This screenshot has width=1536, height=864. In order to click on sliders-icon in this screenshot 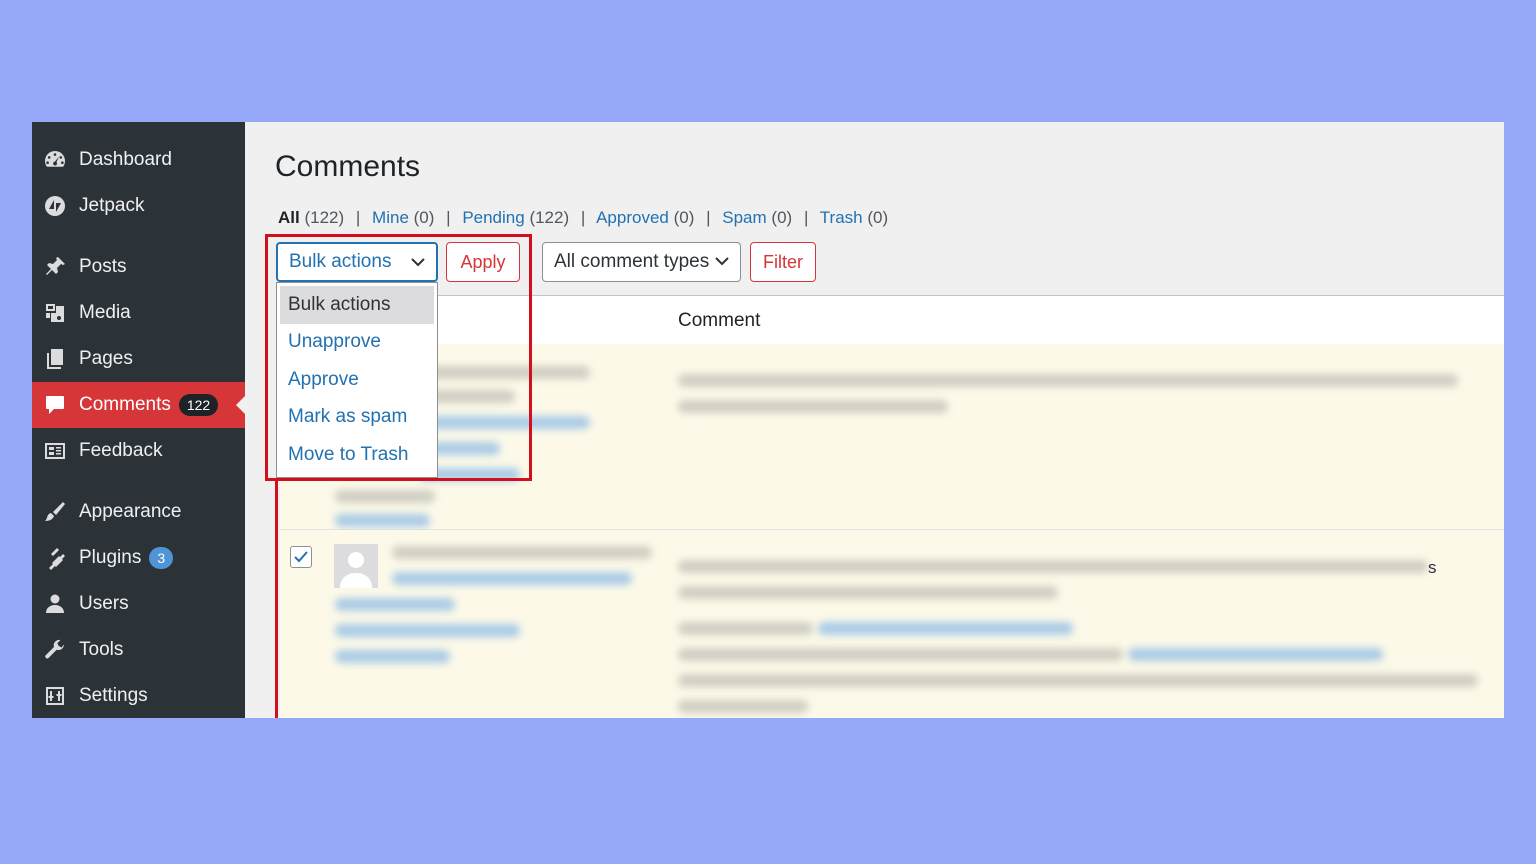, I will do `click(55, 696)`.